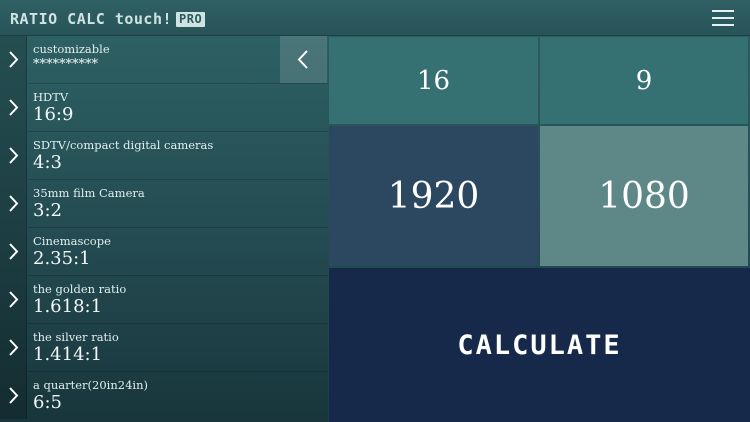  Describe the element at coordinates (68, 354) in the screenshot. I see `preset-ratio: 1.414:1` at that location.